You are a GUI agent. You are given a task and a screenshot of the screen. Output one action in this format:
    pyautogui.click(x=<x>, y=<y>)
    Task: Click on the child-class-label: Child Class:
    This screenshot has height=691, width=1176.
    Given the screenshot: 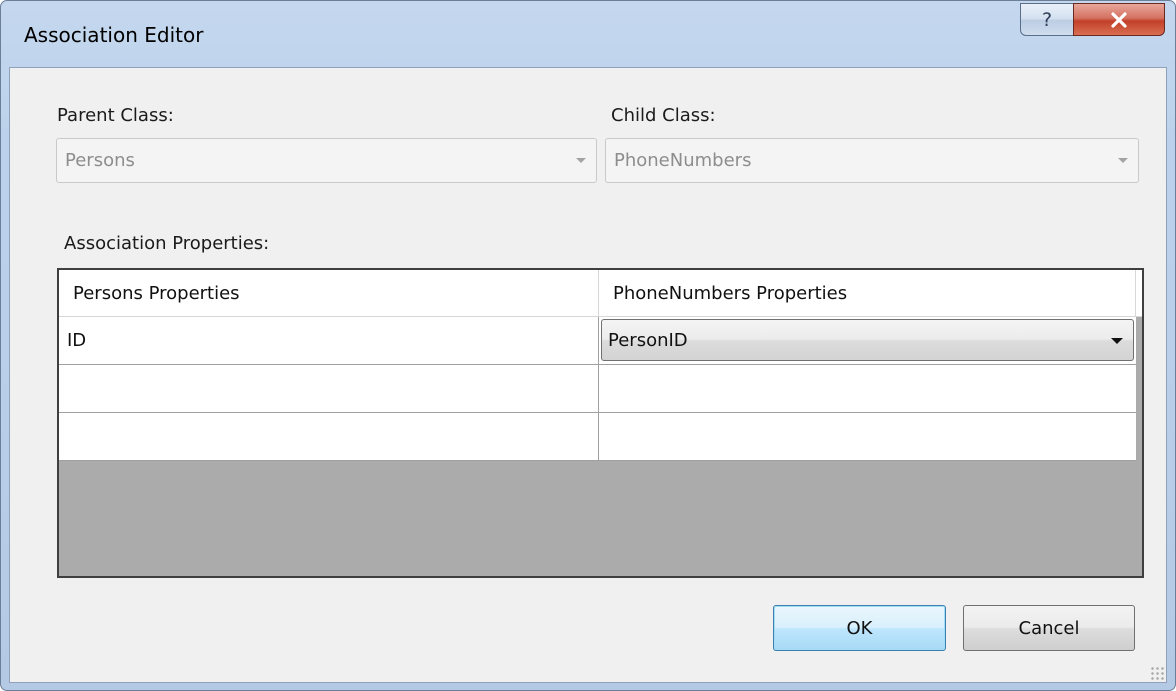 What is the action you would take?
    pyautogui.click(x=663, y=115)
    